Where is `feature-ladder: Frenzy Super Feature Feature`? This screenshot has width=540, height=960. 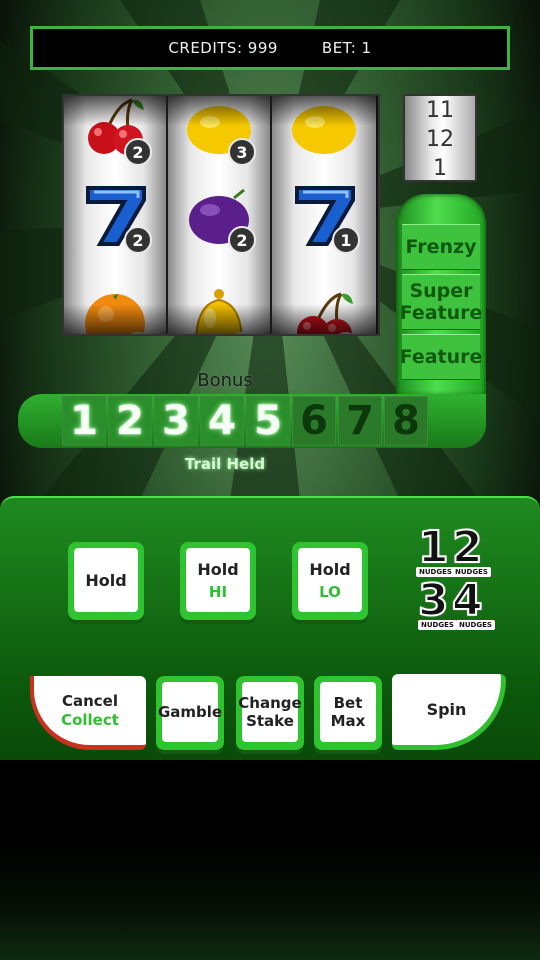 feature-ladder: Frenzy Super Feature Feature is located at coordinates (441, 295).